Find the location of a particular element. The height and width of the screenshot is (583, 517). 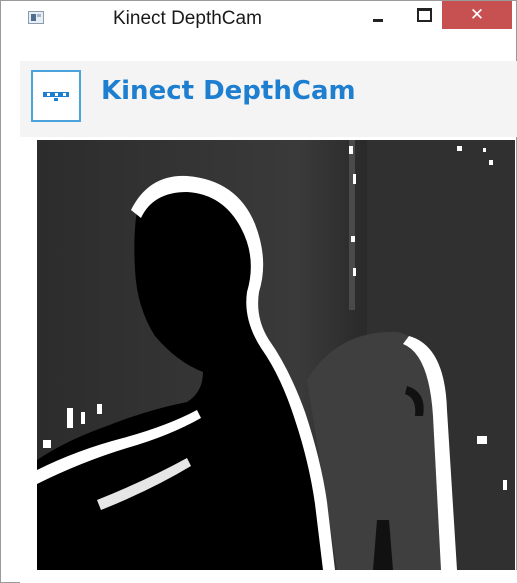

maximize-icon is located at coordinates (424, 15).